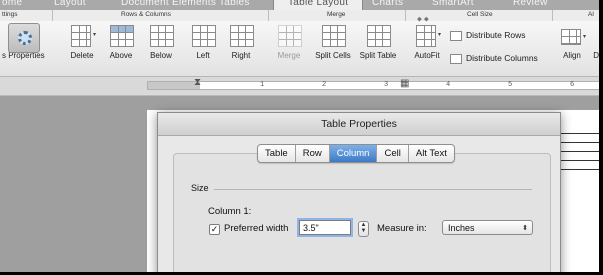 The width and height of the screenshot is (603, 275). Describe the element at coordinates (161, 55) in the screenshot. I see `below-label: Below` at that location.